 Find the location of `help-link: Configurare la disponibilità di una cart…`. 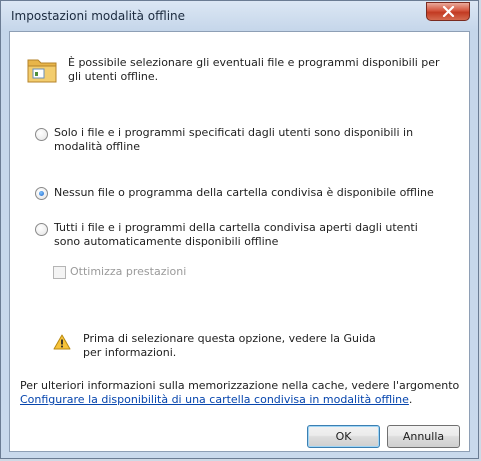

help-link: Configurare la disponibilità di una cart… is located at coordinates (214, 399).